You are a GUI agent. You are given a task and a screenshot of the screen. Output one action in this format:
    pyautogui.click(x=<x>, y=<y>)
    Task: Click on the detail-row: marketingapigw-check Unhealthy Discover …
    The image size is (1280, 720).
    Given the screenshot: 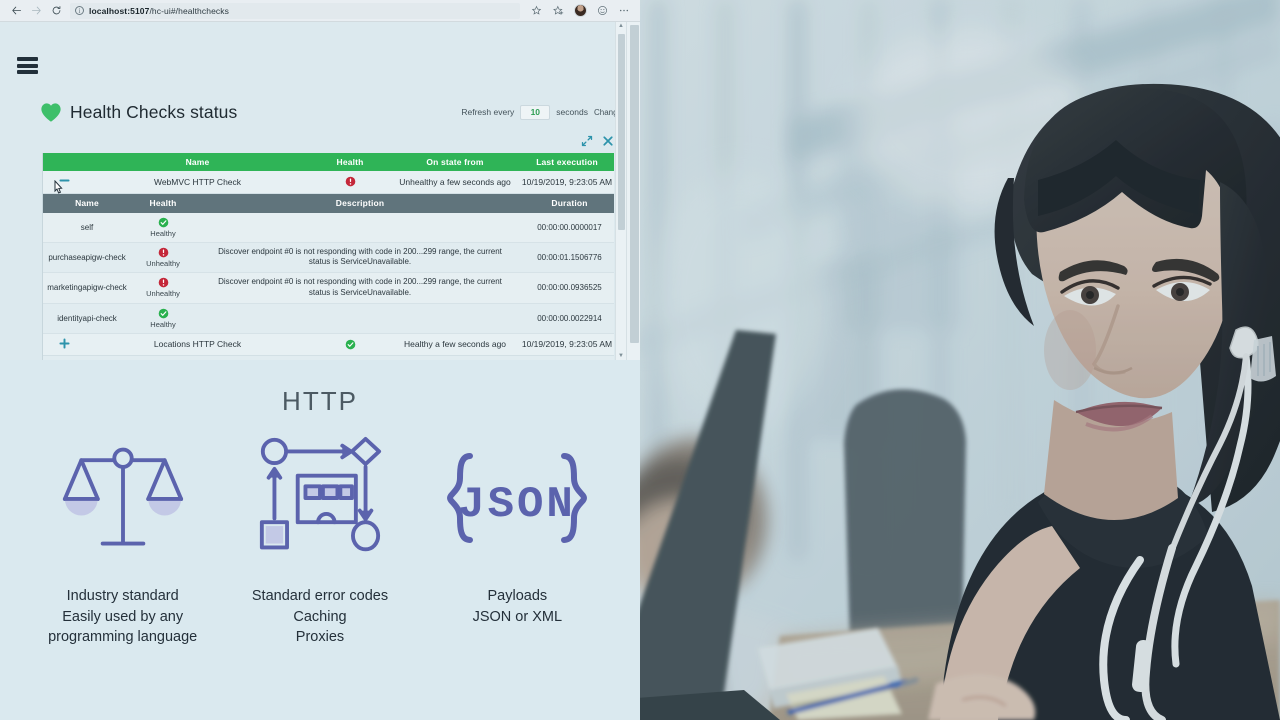 What is the action you would take?
    pyautogui.click(x=328, y=288)
    